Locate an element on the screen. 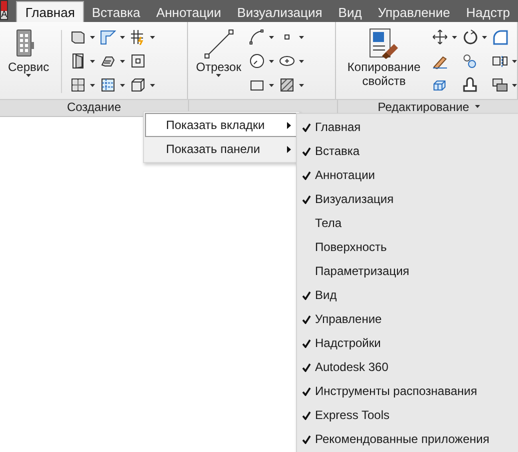 The width and height of the screenshot is (518, 452). menu-item: Показать вкладки is located at coordinates (221, 125).